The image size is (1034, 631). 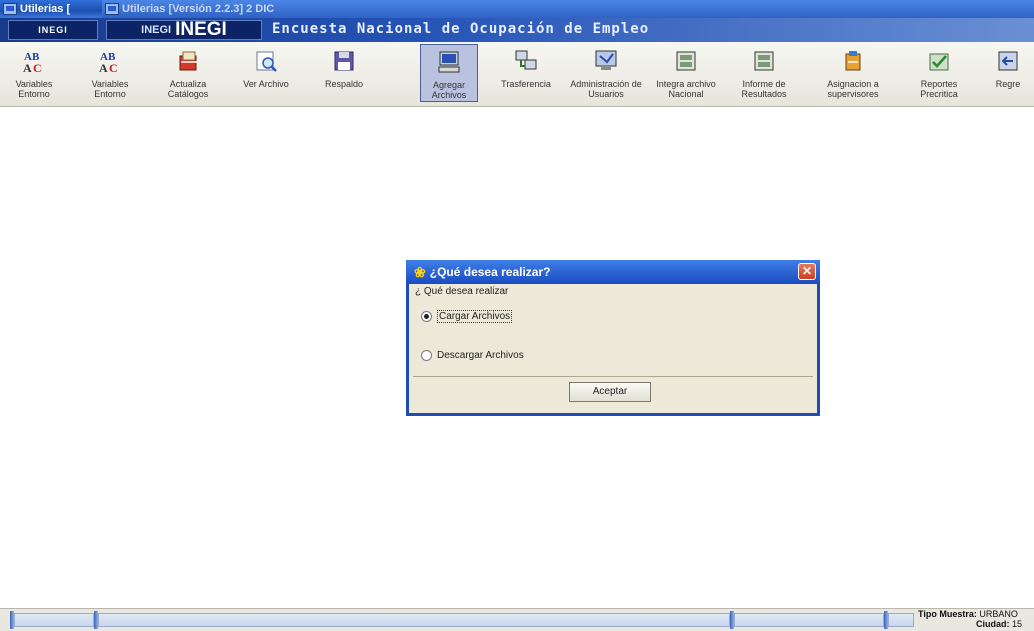 I want to click on toolbar-label: Integra archivo Nacional, so click(x=686, y=89).